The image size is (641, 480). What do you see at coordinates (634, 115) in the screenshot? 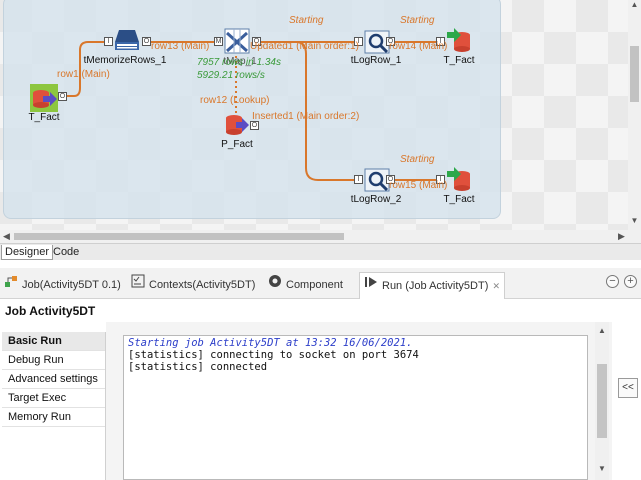
I see `canvas-vertical-scrollbar: ▲ ▼` at bounding box center [634, 115].